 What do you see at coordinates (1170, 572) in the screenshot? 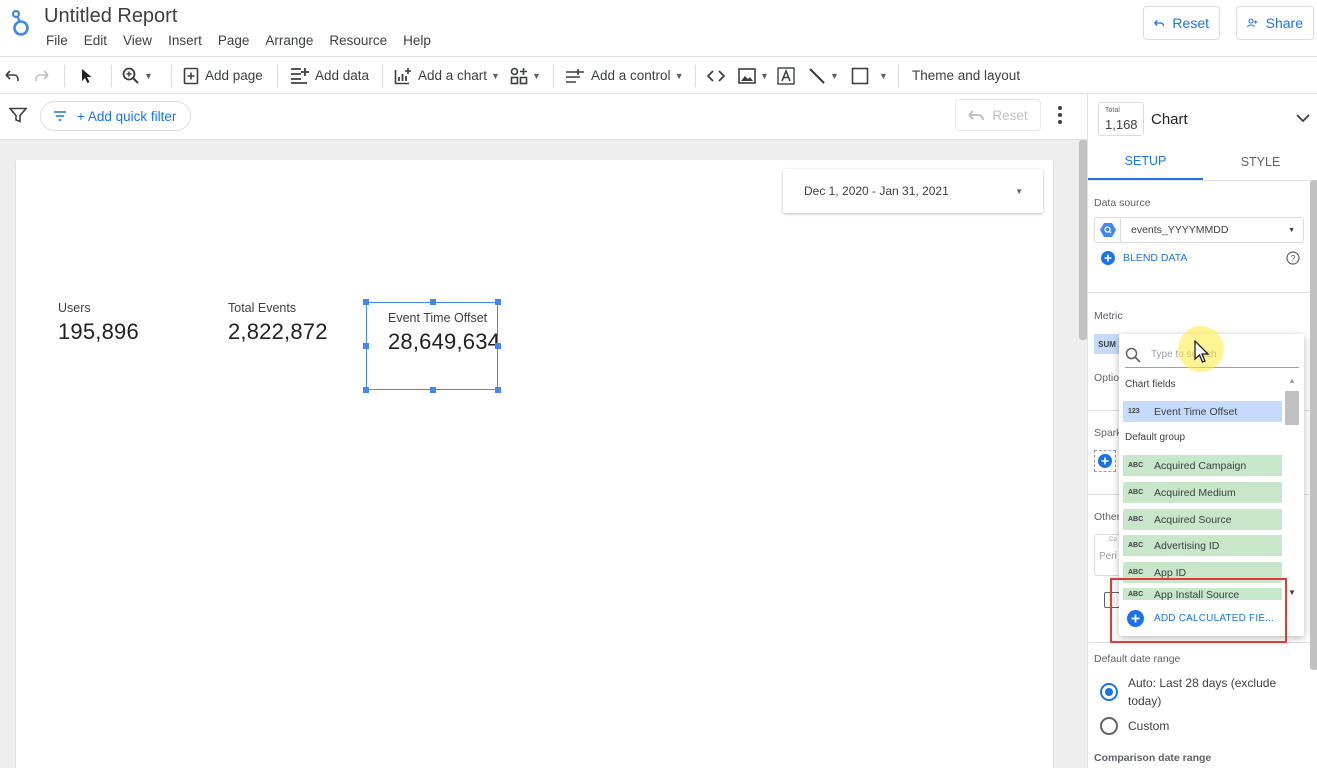
I see `field-name: App ID` at bounding box center [1170, 572].